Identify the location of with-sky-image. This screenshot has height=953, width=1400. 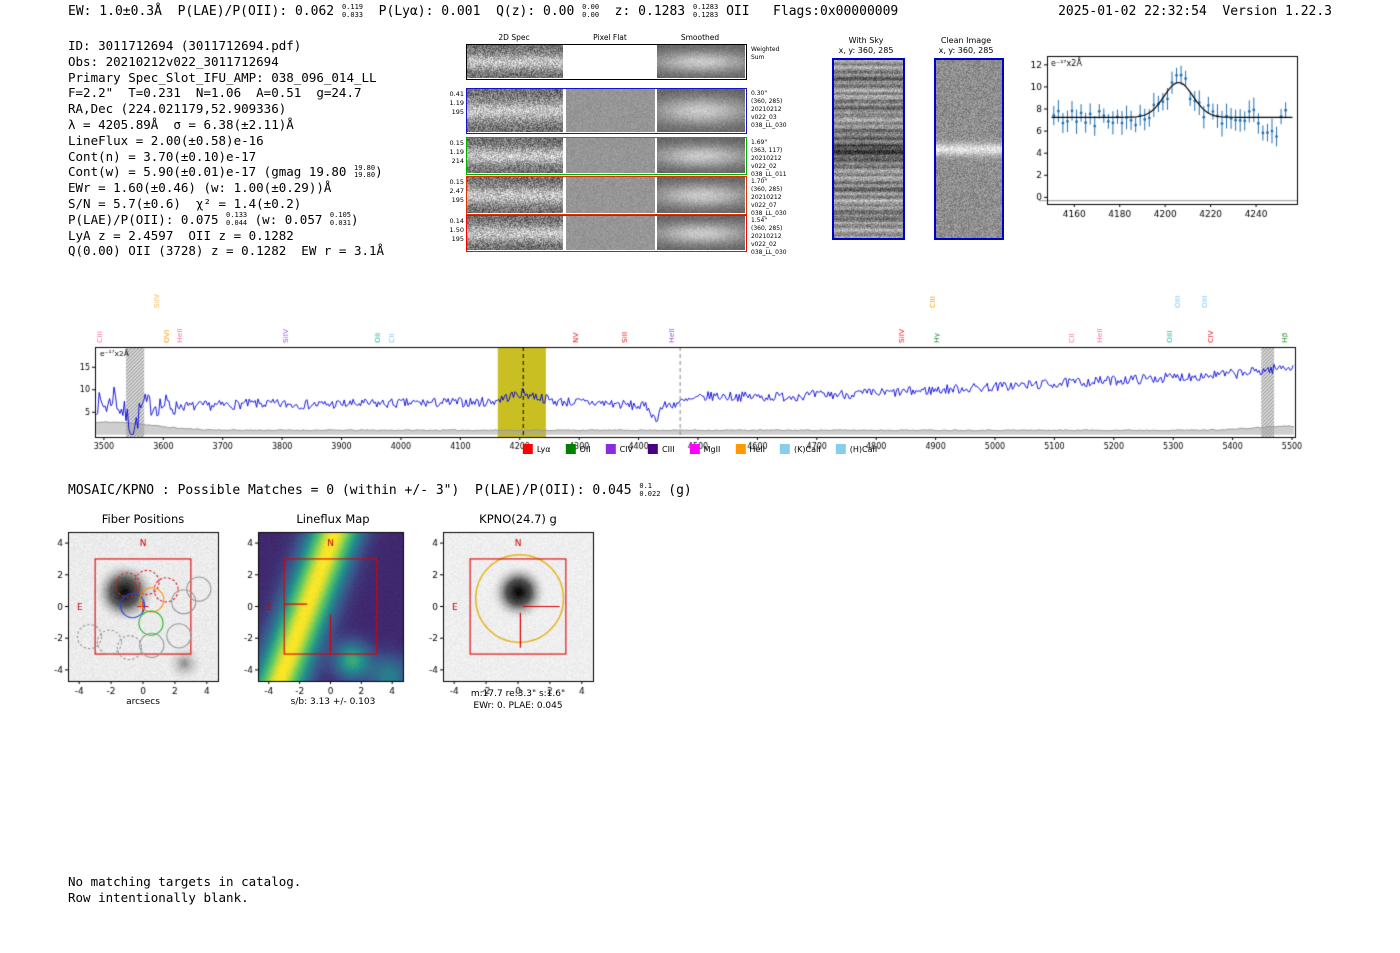
(868, 149).